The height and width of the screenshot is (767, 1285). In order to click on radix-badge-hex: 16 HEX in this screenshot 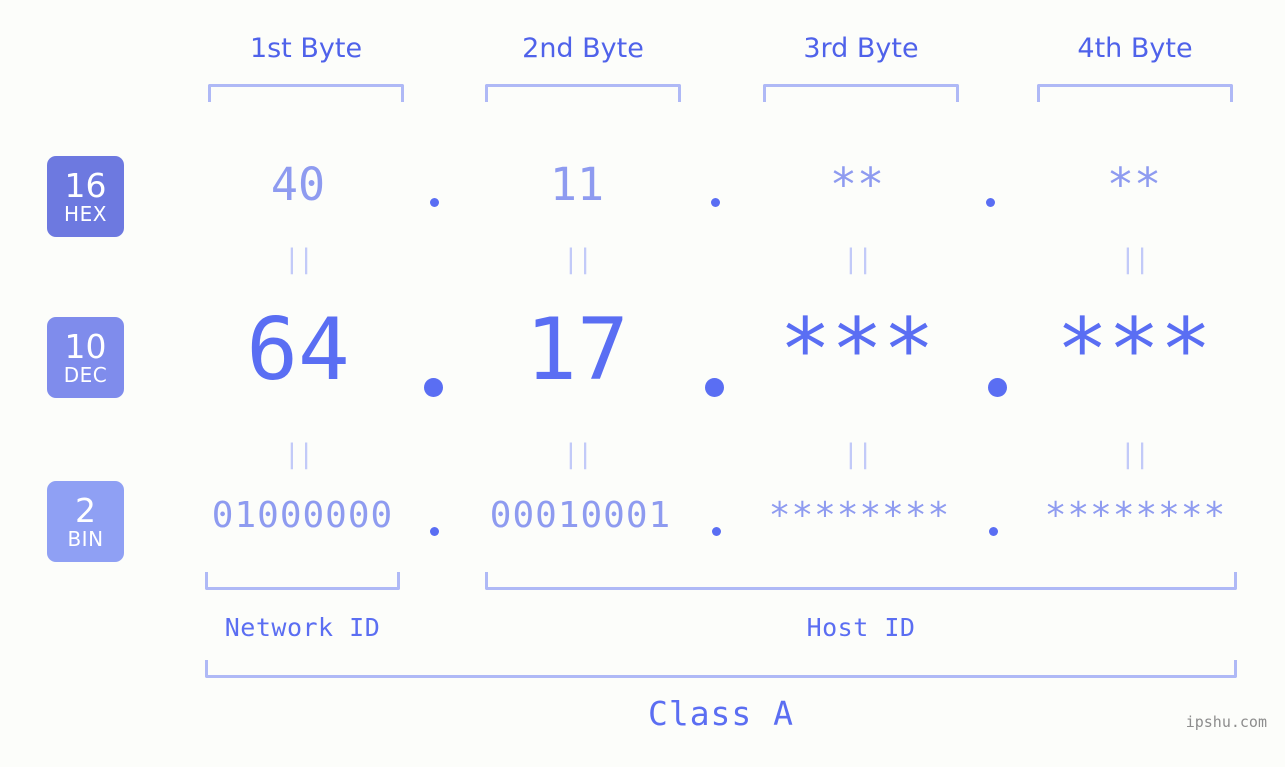, I will do `click(85, 196)`.